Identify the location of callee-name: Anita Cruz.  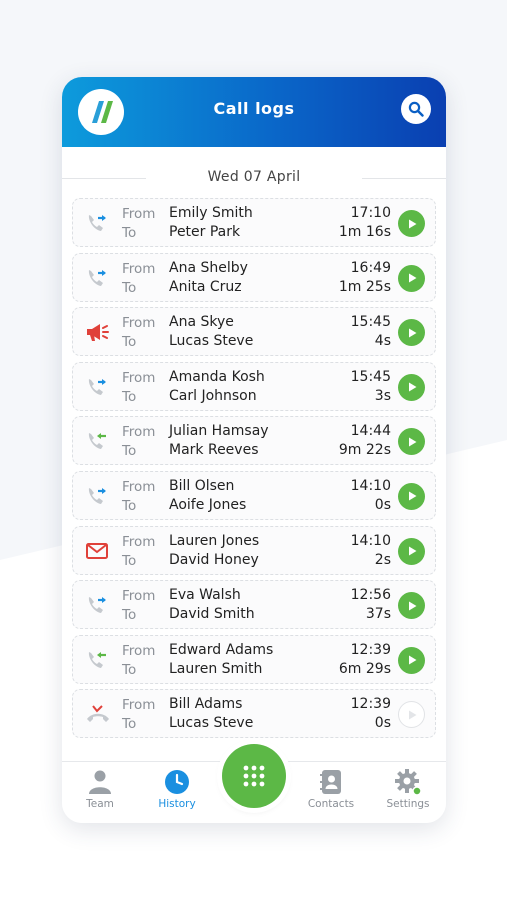
(205, 286).